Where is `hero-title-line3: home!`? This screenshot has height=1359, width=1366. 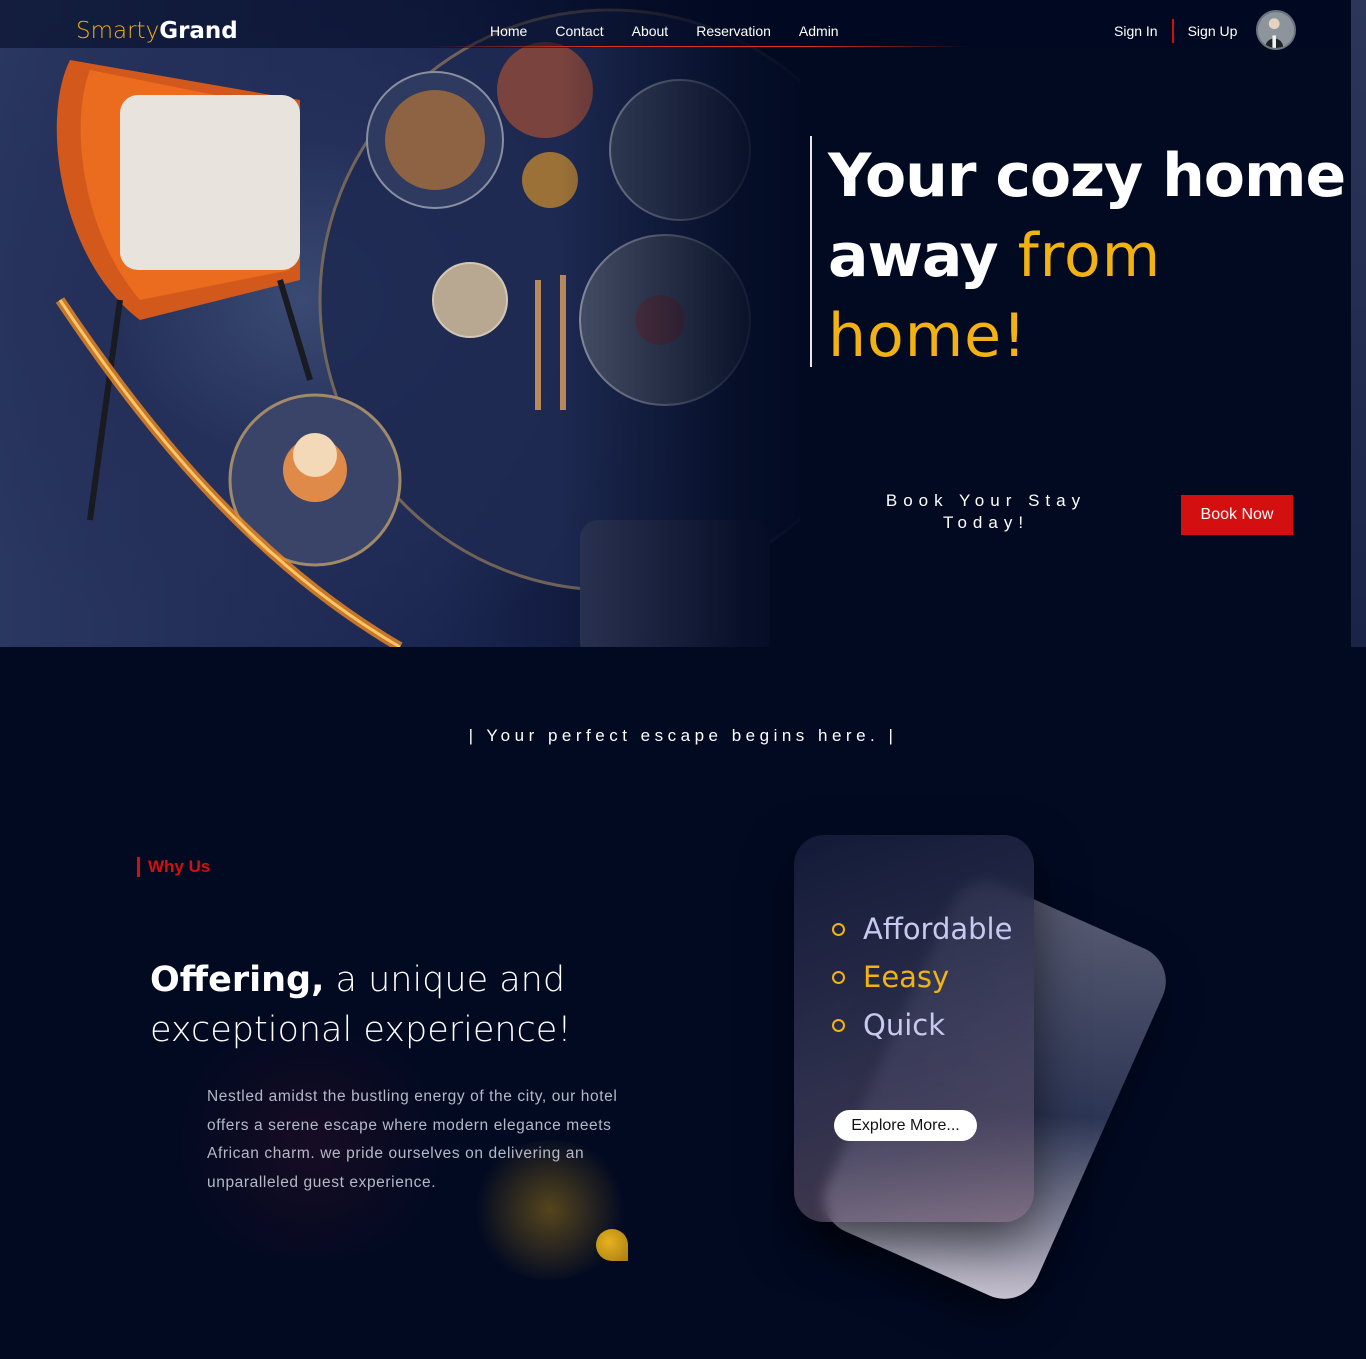 hero-title-line3: home! is located at coordinates (928, 336).